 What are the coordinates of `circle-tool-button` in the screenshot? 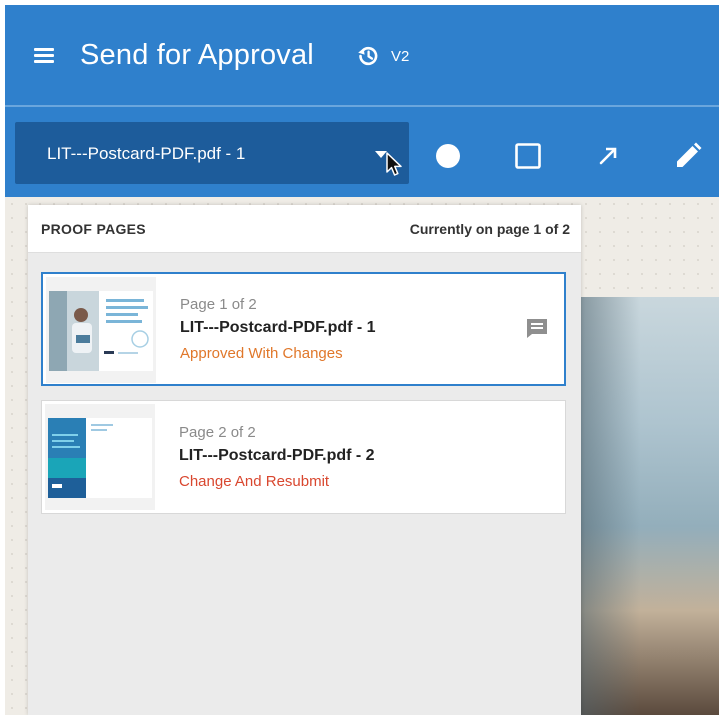 It's located at (448, 156).